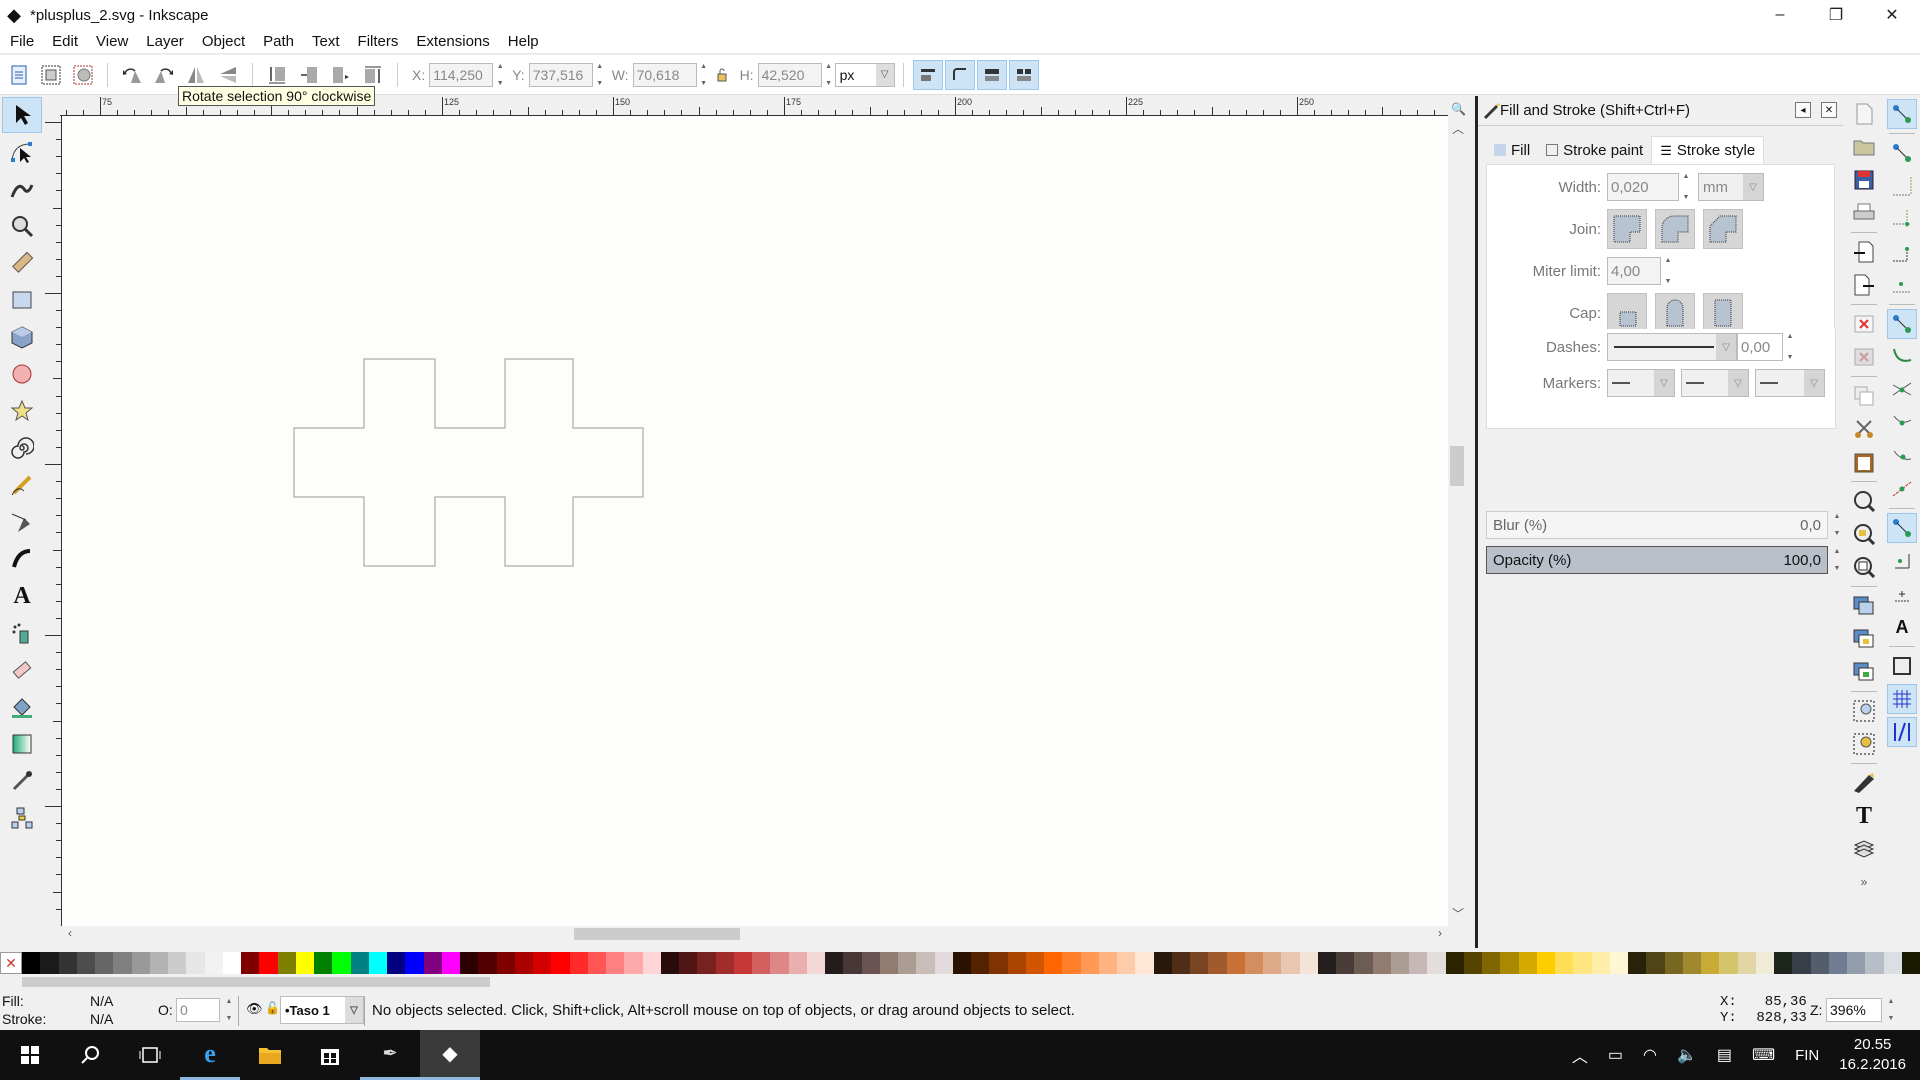  I want to click on battery-icon: ▭, so click(1615, 1055).